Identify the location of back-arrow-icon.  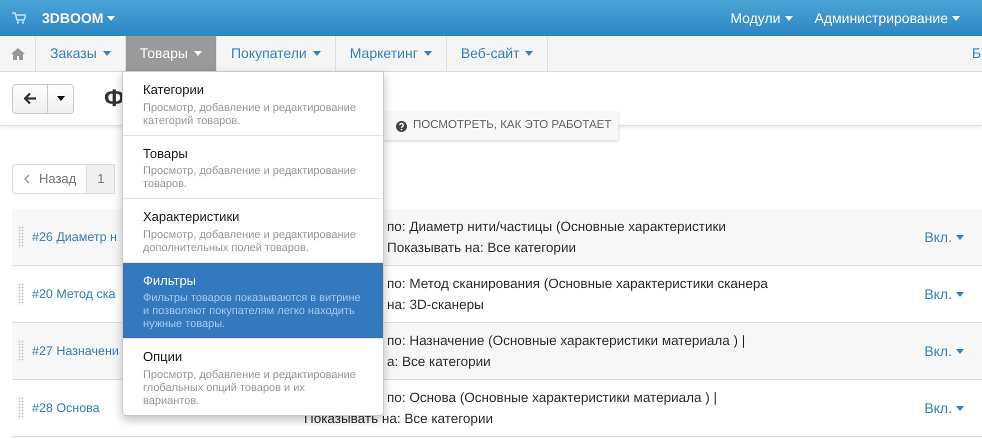
(30, 98).